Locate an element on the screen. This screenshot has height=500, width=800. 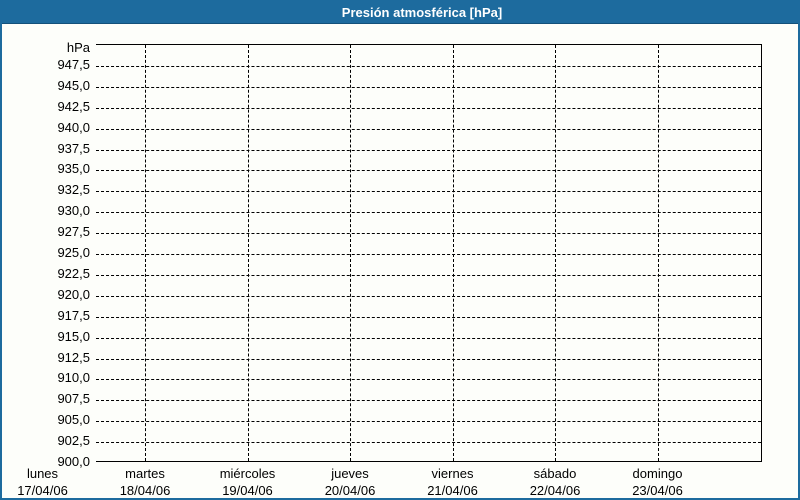
day-name: miércoles is located at coordinates (247, 473).